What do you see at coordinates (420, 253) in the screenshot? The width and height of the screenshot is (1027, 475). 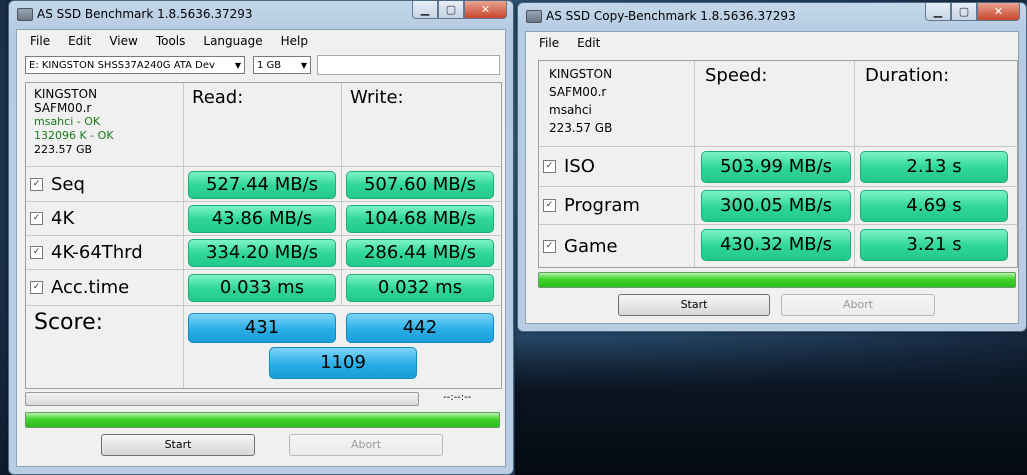 I see `4k64-write-value: 286.44 MB/s` at bounding box center [420, 253].